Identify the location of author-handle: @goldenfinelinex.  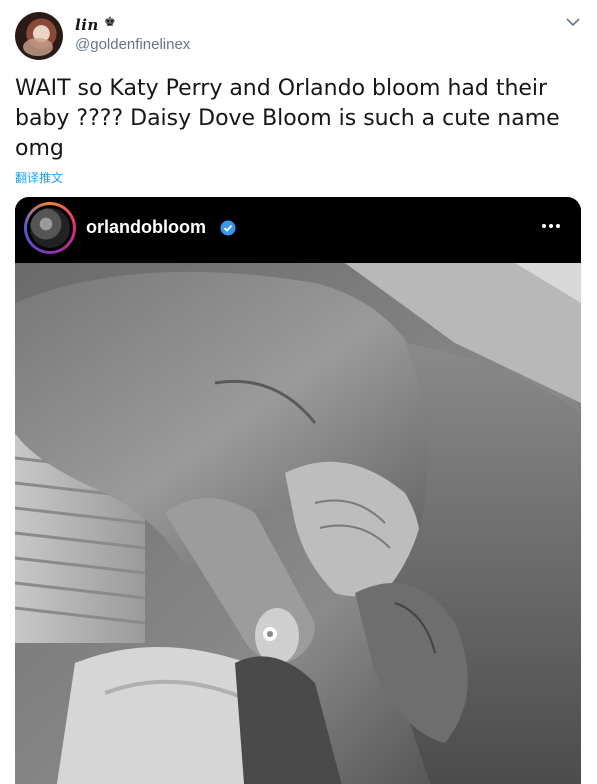
(132, 44).